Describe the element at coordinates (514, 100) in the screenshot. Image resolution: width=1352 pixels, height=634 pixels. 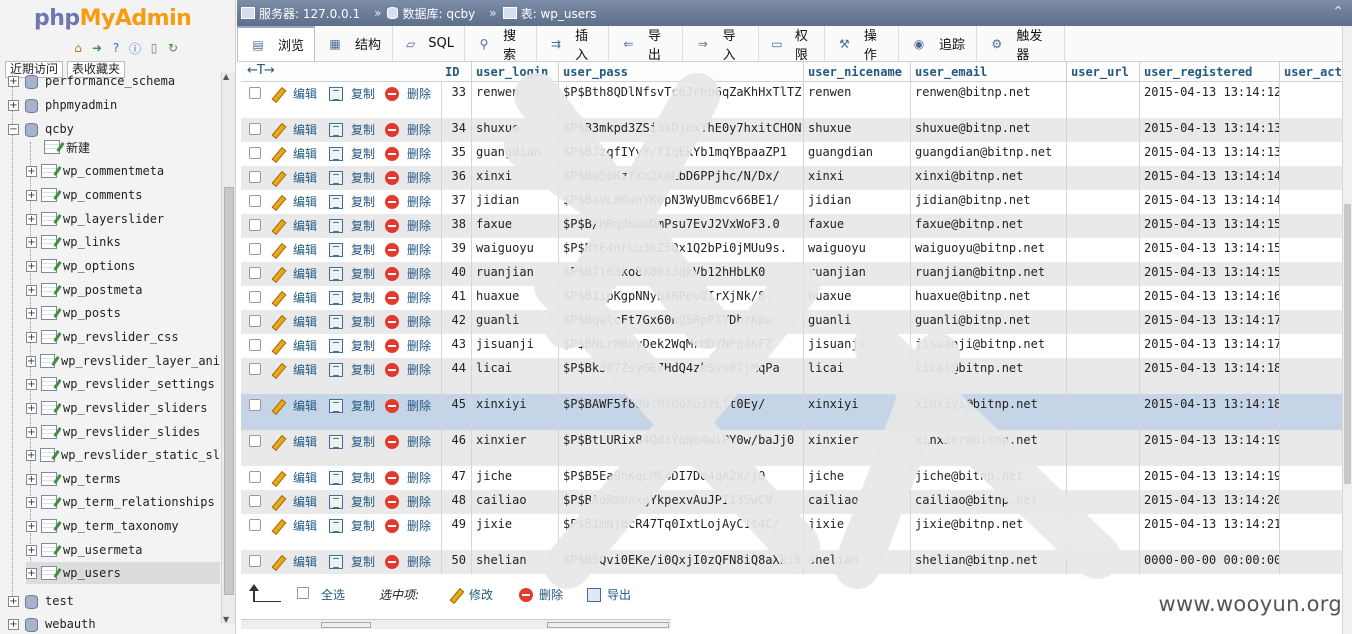
I see `cell-login: renwen` at that location.